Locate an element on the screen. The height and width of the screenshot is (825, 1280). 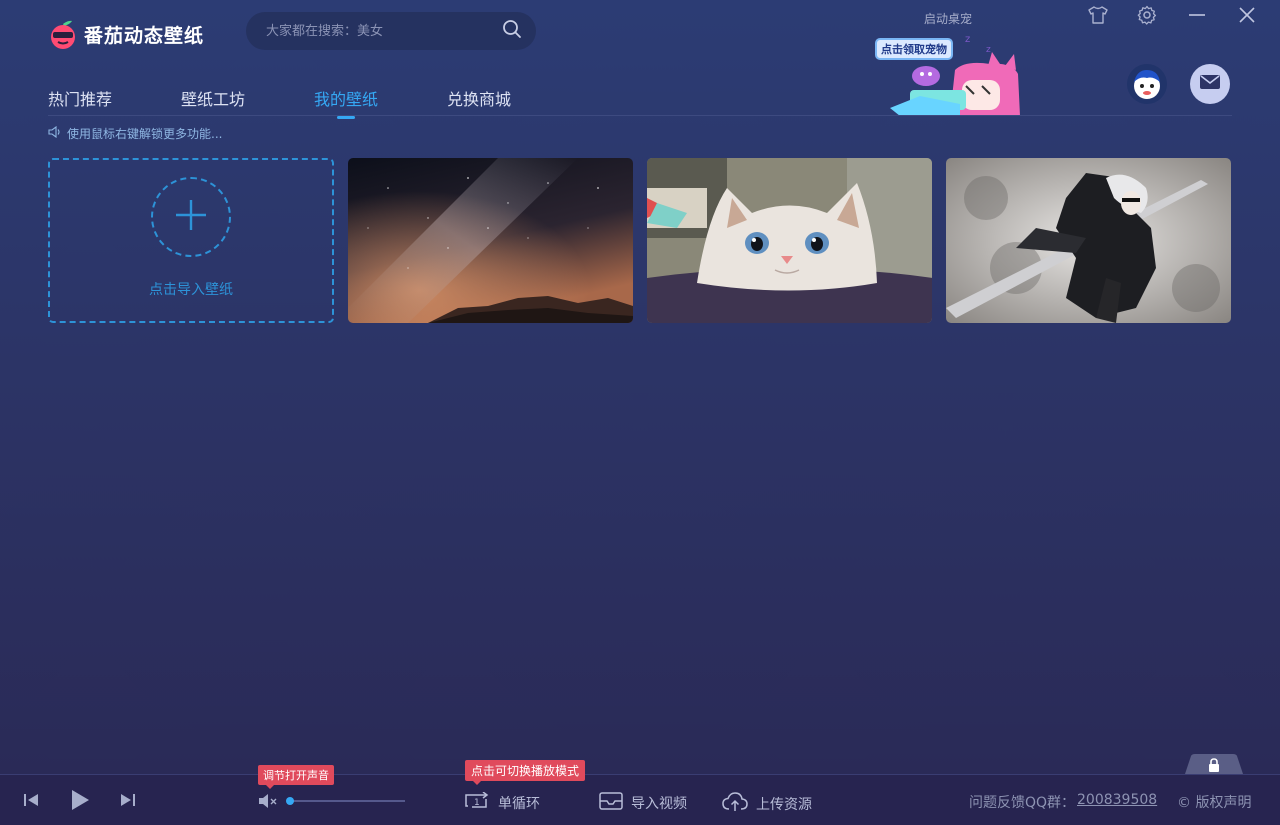
volume-tooltip: 调节打开声音 is located at coordinates (296, 777).